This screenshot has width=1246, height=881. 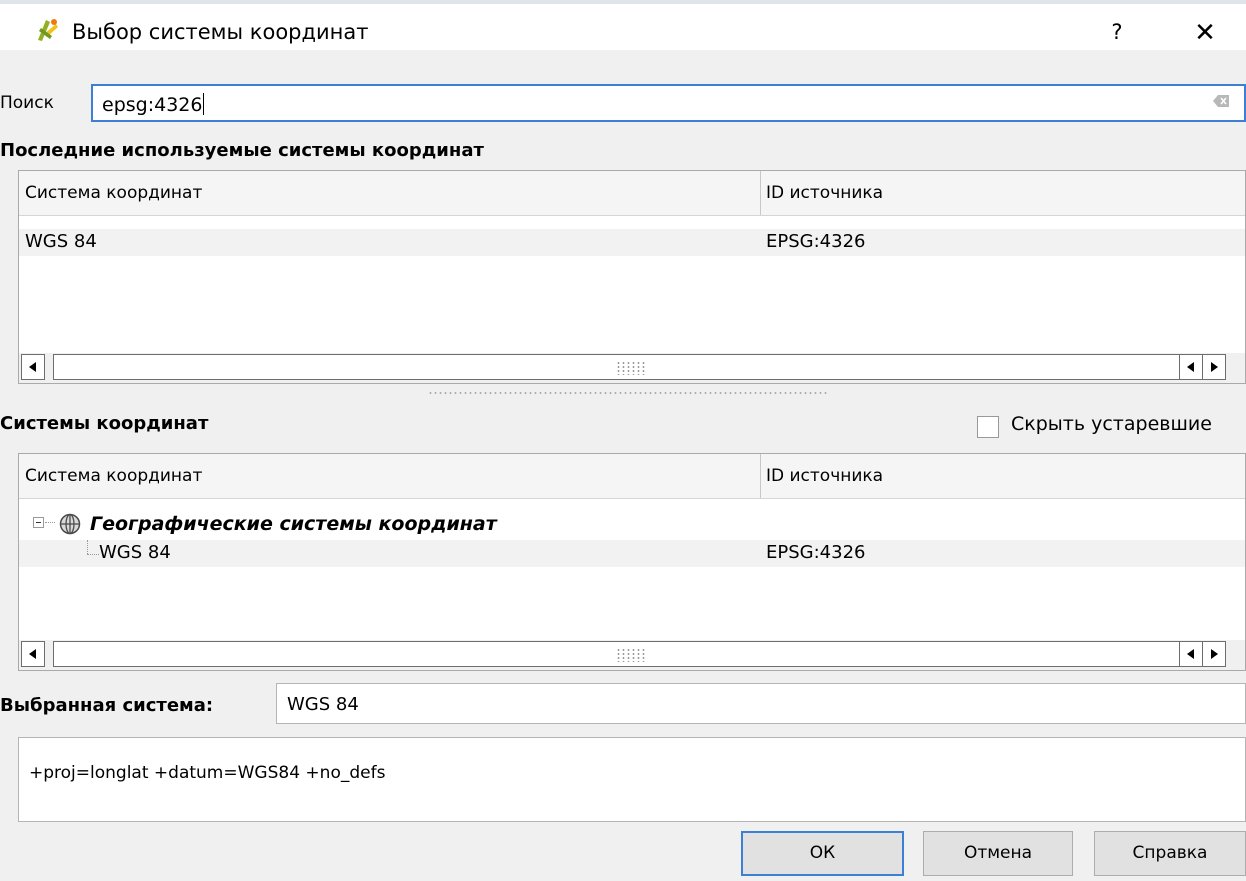 I want to click on ok-button: ОК, so click(x=822, y=853).